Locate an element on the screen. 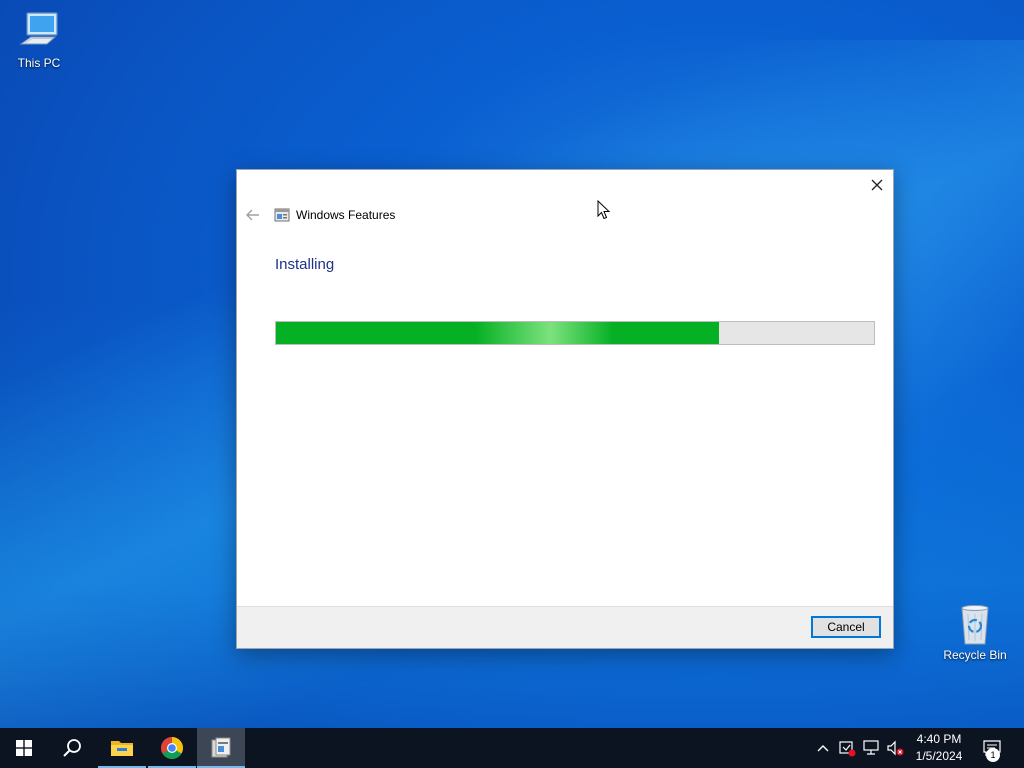 The height and width of the screenshot is (768, 1024). start-button is located at coordinates (24, 748).